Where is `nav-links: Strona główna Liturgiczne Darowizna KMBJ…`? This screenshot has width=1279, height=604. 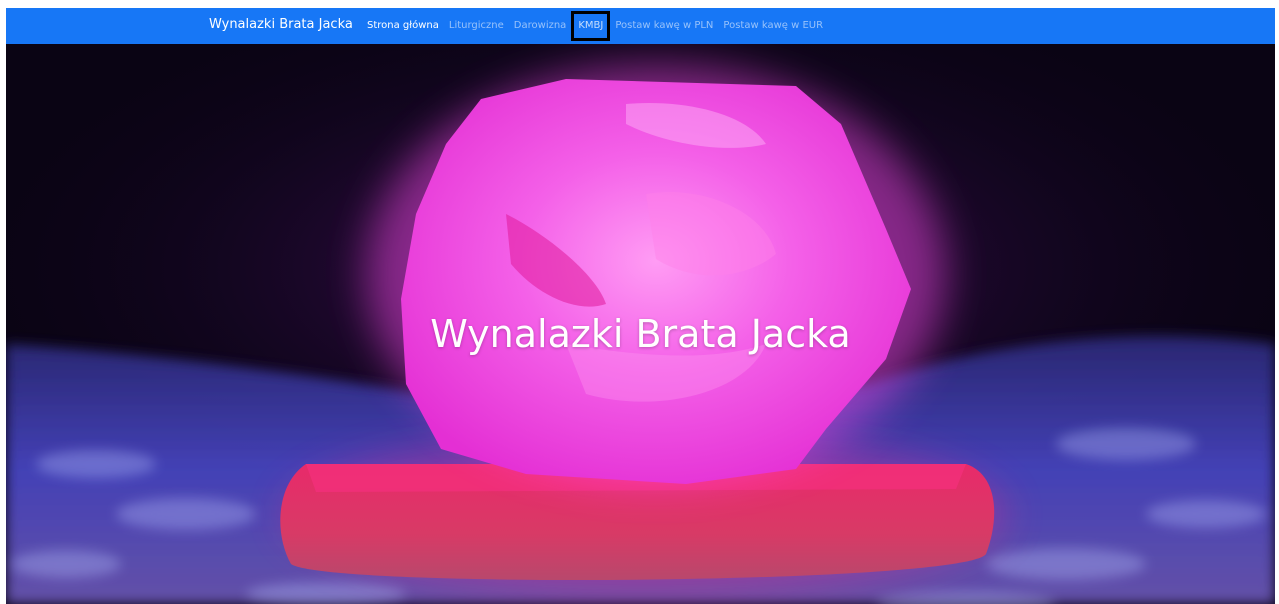 nav-links: Strona główna Liturgiczne Darowizna KMBJ… is located at coordinates (595, 26).